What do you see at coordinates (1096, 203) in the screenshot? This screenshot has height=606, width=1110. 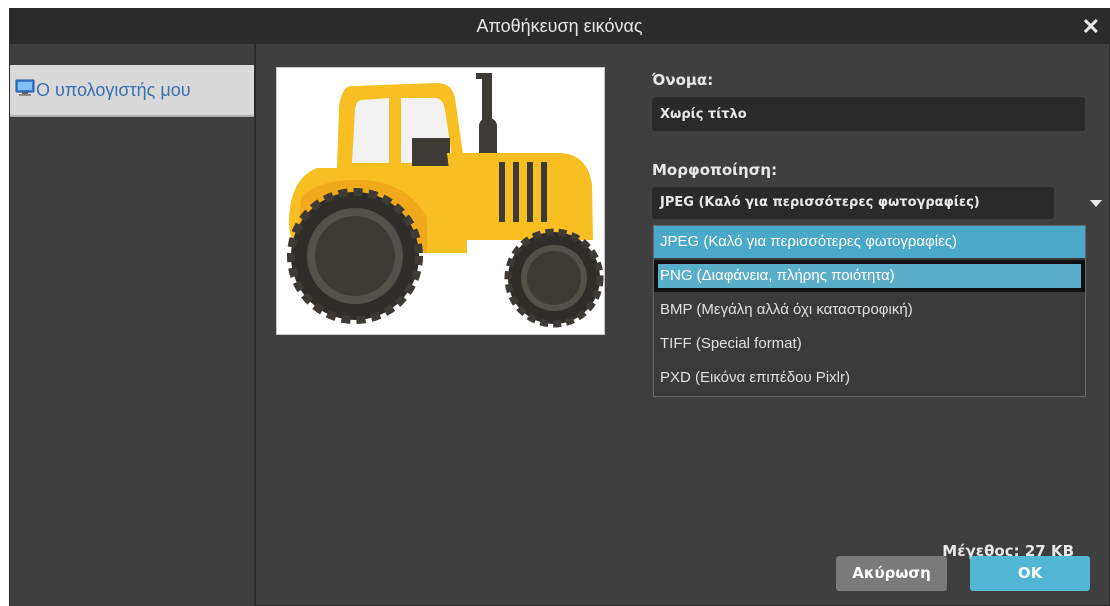 I see `chevron-down-icon` at bounding box center [1096, 203].